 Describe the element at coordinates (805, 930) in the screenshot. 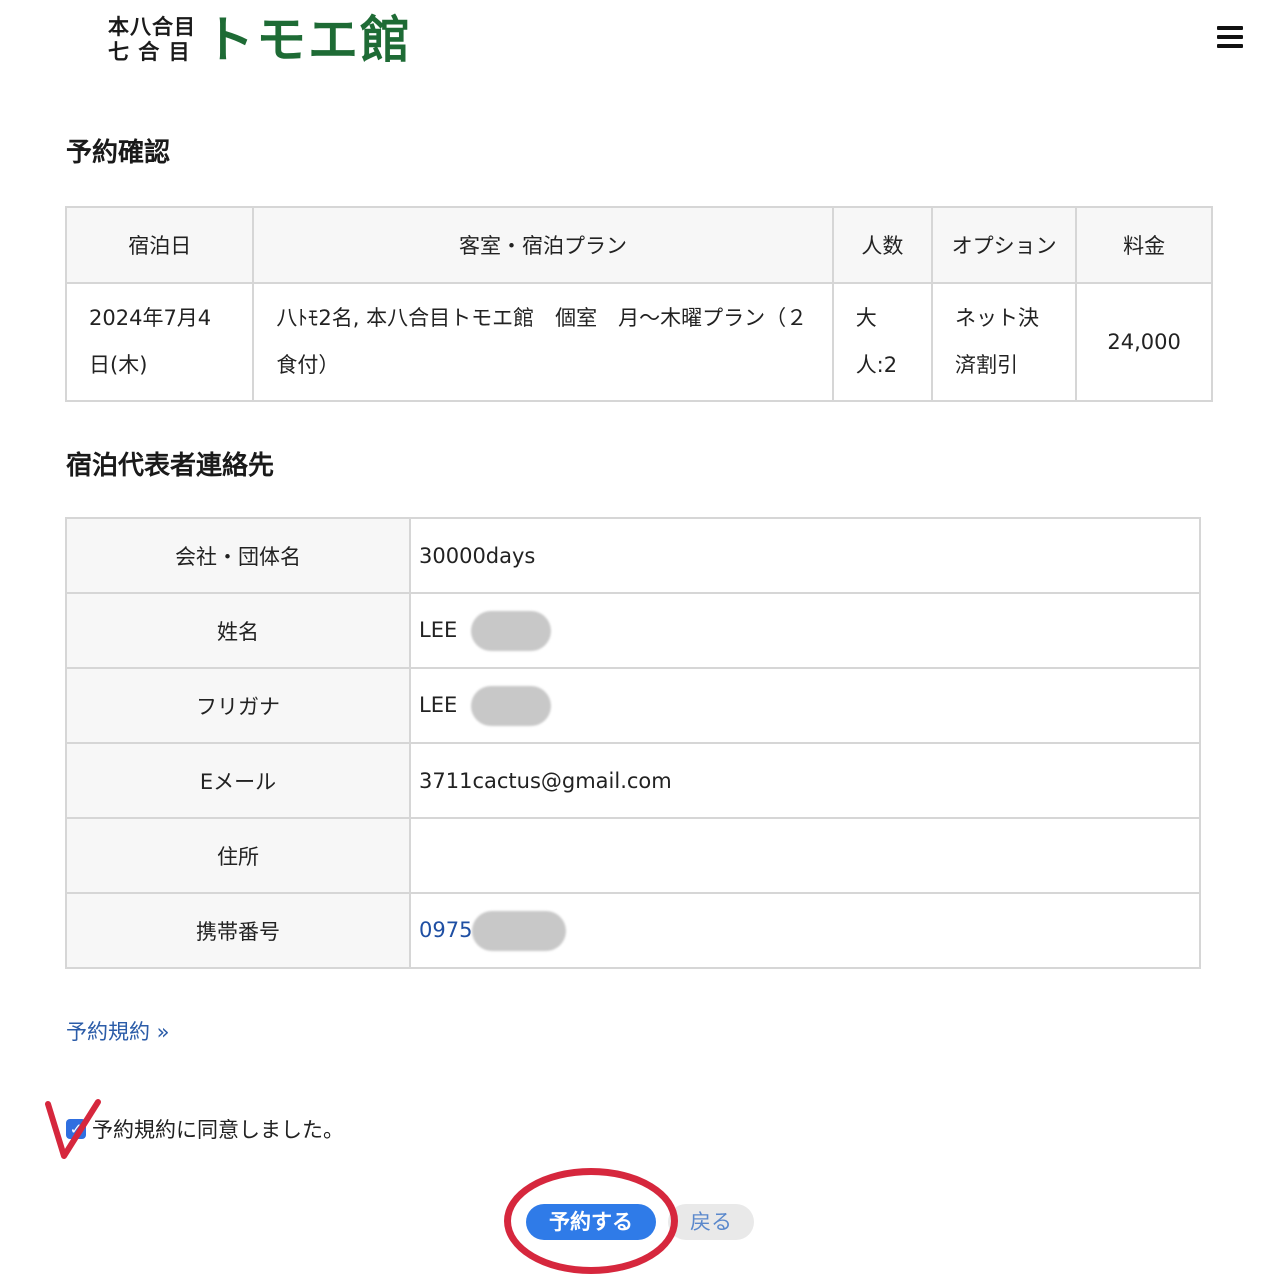

I see `phone-cell: 0975` at that location.